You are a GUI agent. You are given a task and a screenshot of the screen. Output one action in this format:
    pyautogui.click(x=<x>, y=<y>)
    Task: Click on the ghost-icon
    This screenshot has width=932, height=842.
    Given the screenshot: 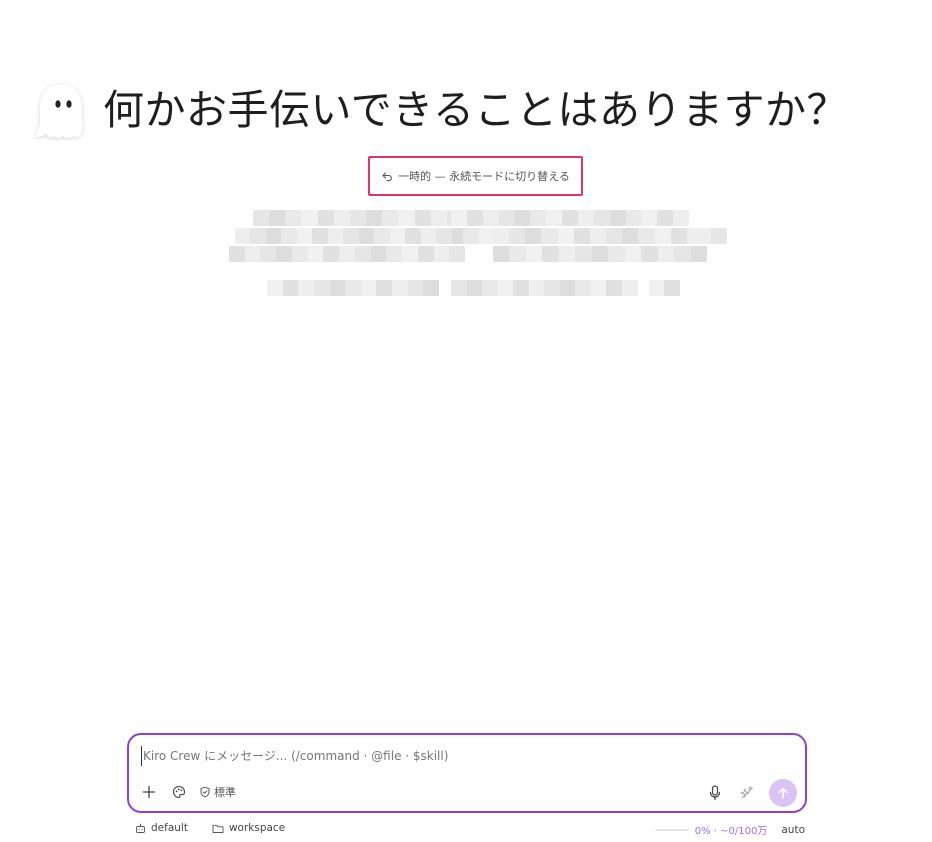 What is the action you would take?
    pyautogui.click(x=59, y=111)
    